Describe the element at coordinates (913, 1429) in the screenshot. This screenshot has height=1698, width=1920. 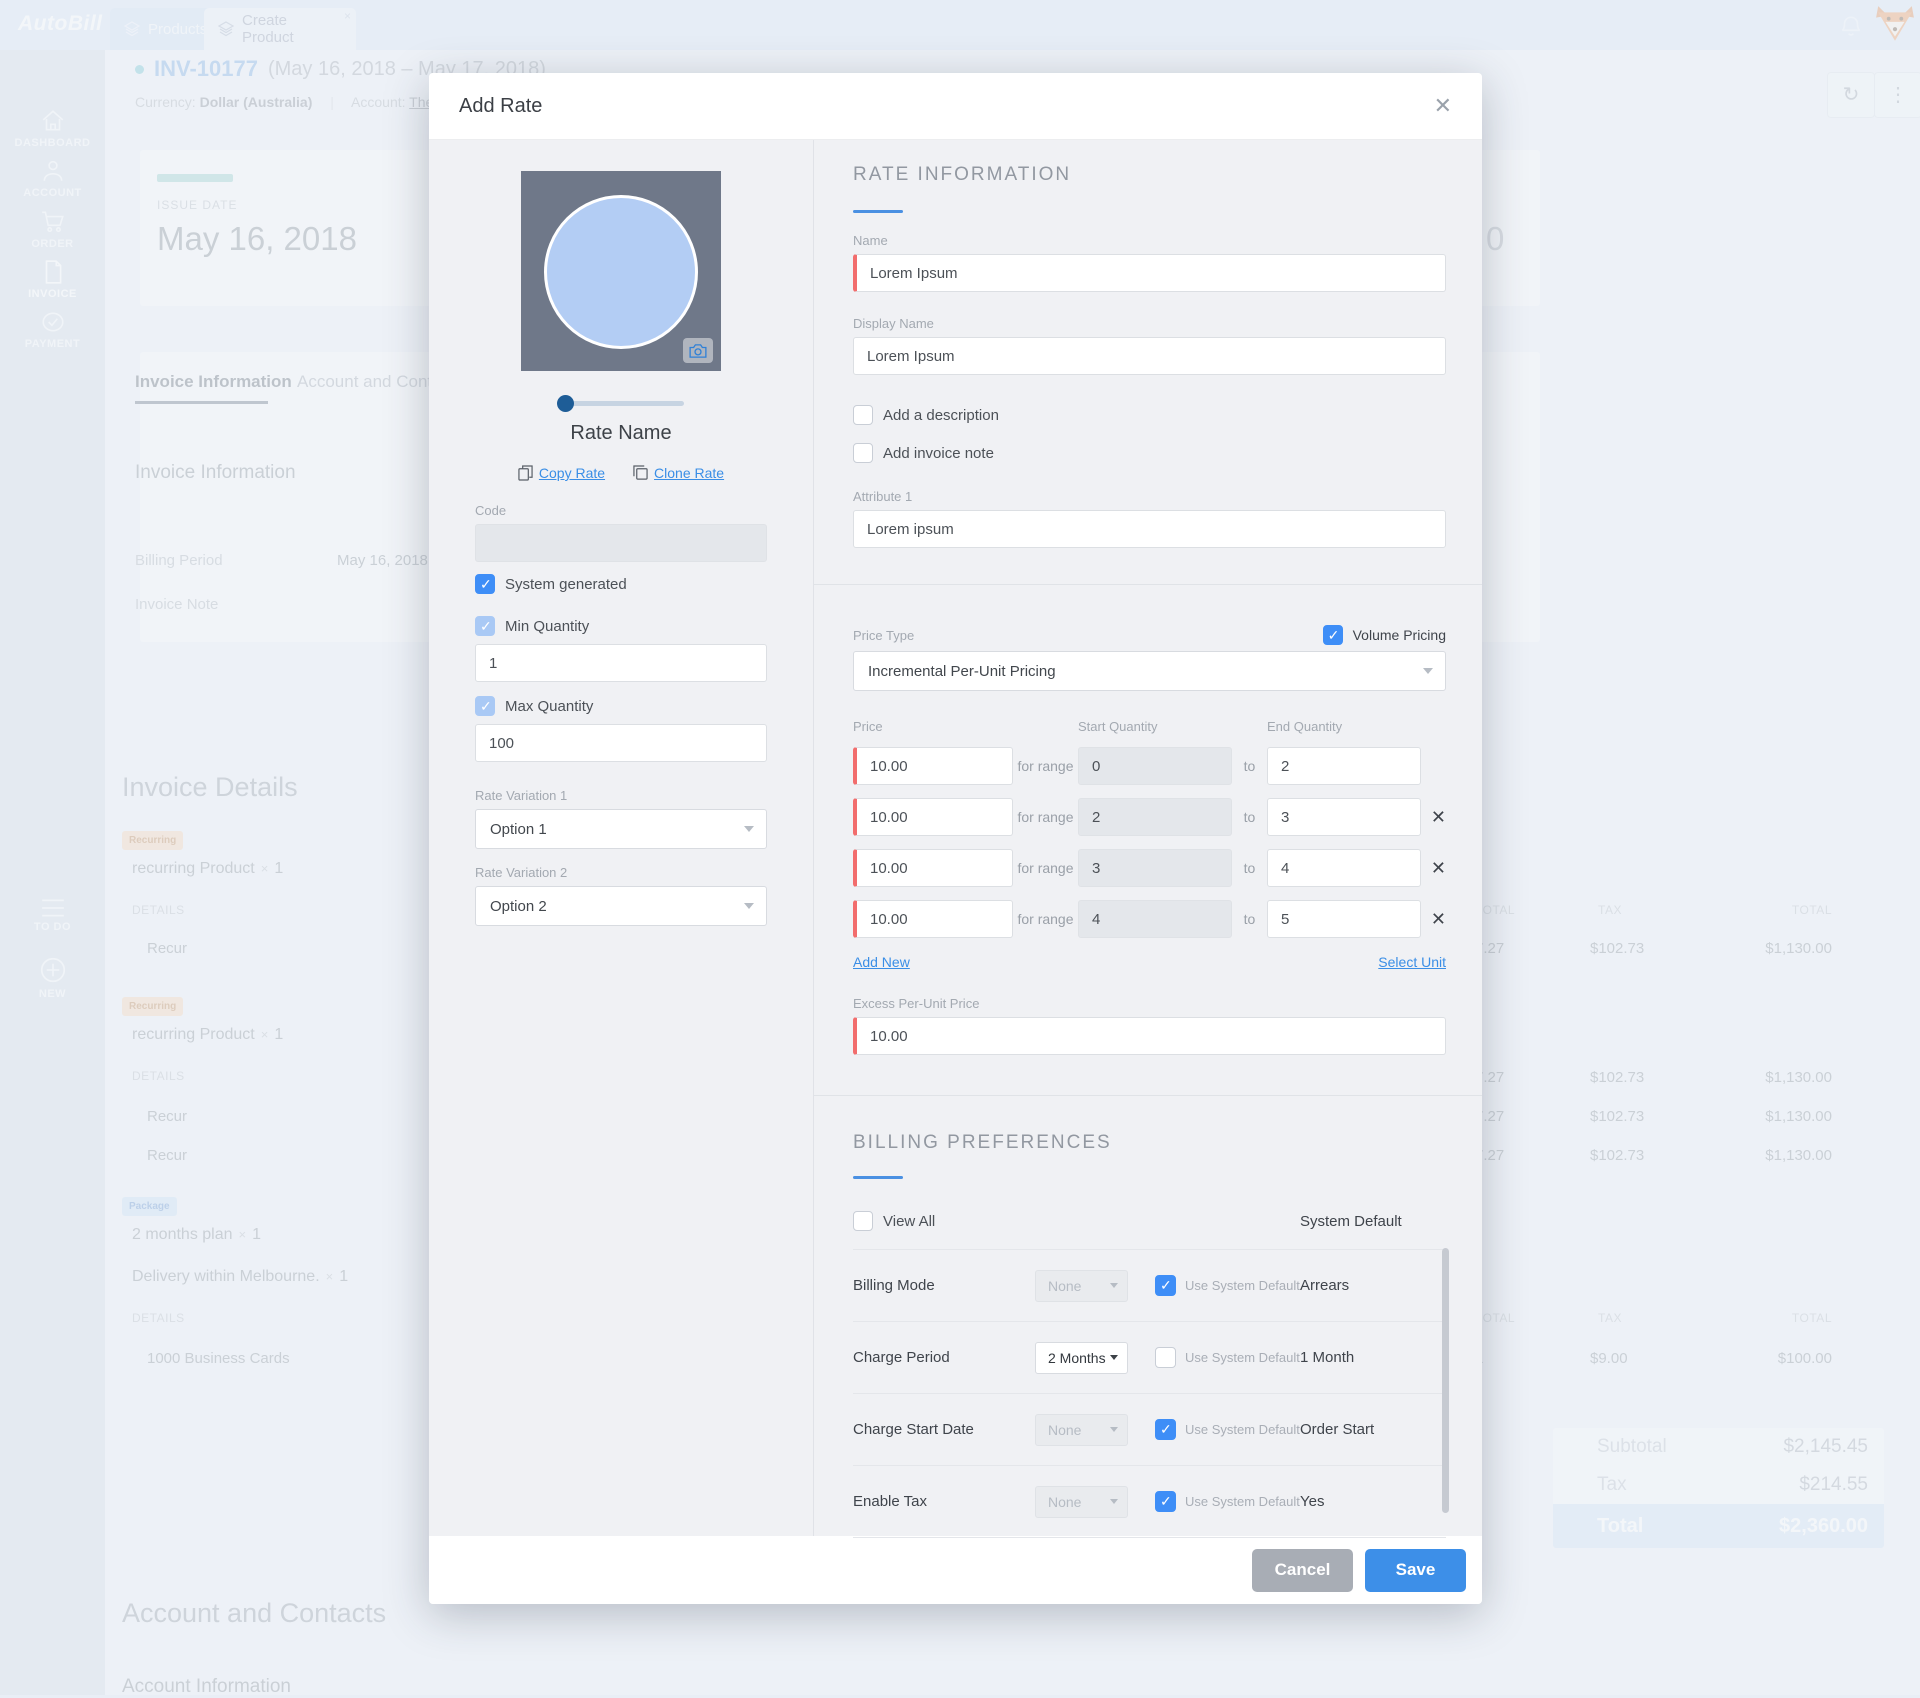
I see `charge-start-date-label: Charge Start Date` at that location.